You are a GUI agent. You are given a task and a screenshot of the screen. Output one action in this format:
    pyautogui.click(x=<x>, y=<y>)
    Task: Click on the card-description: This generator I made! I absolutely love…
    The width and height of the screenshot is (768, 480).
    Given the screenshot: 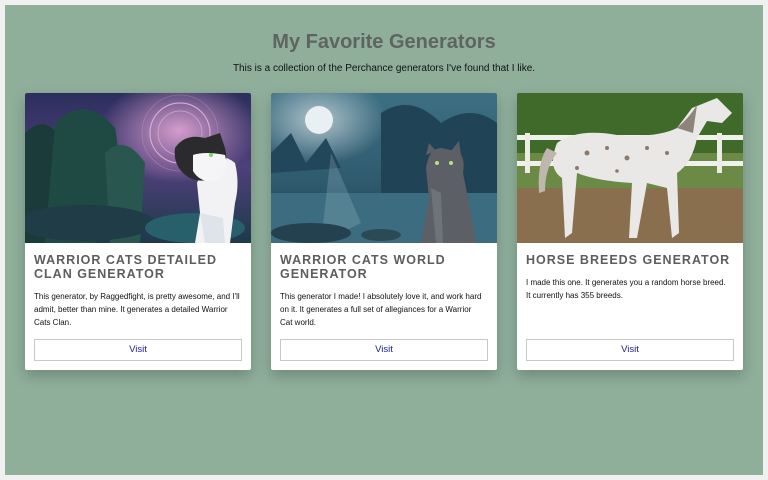 What is the action you would take?
    pyautogui.click(x=381, y=309)
    